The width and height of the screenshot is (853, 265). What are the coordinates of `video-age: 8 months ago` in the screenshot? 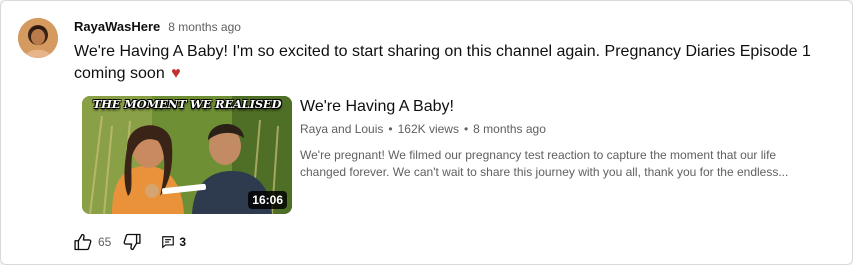 It's located at (509, 129).